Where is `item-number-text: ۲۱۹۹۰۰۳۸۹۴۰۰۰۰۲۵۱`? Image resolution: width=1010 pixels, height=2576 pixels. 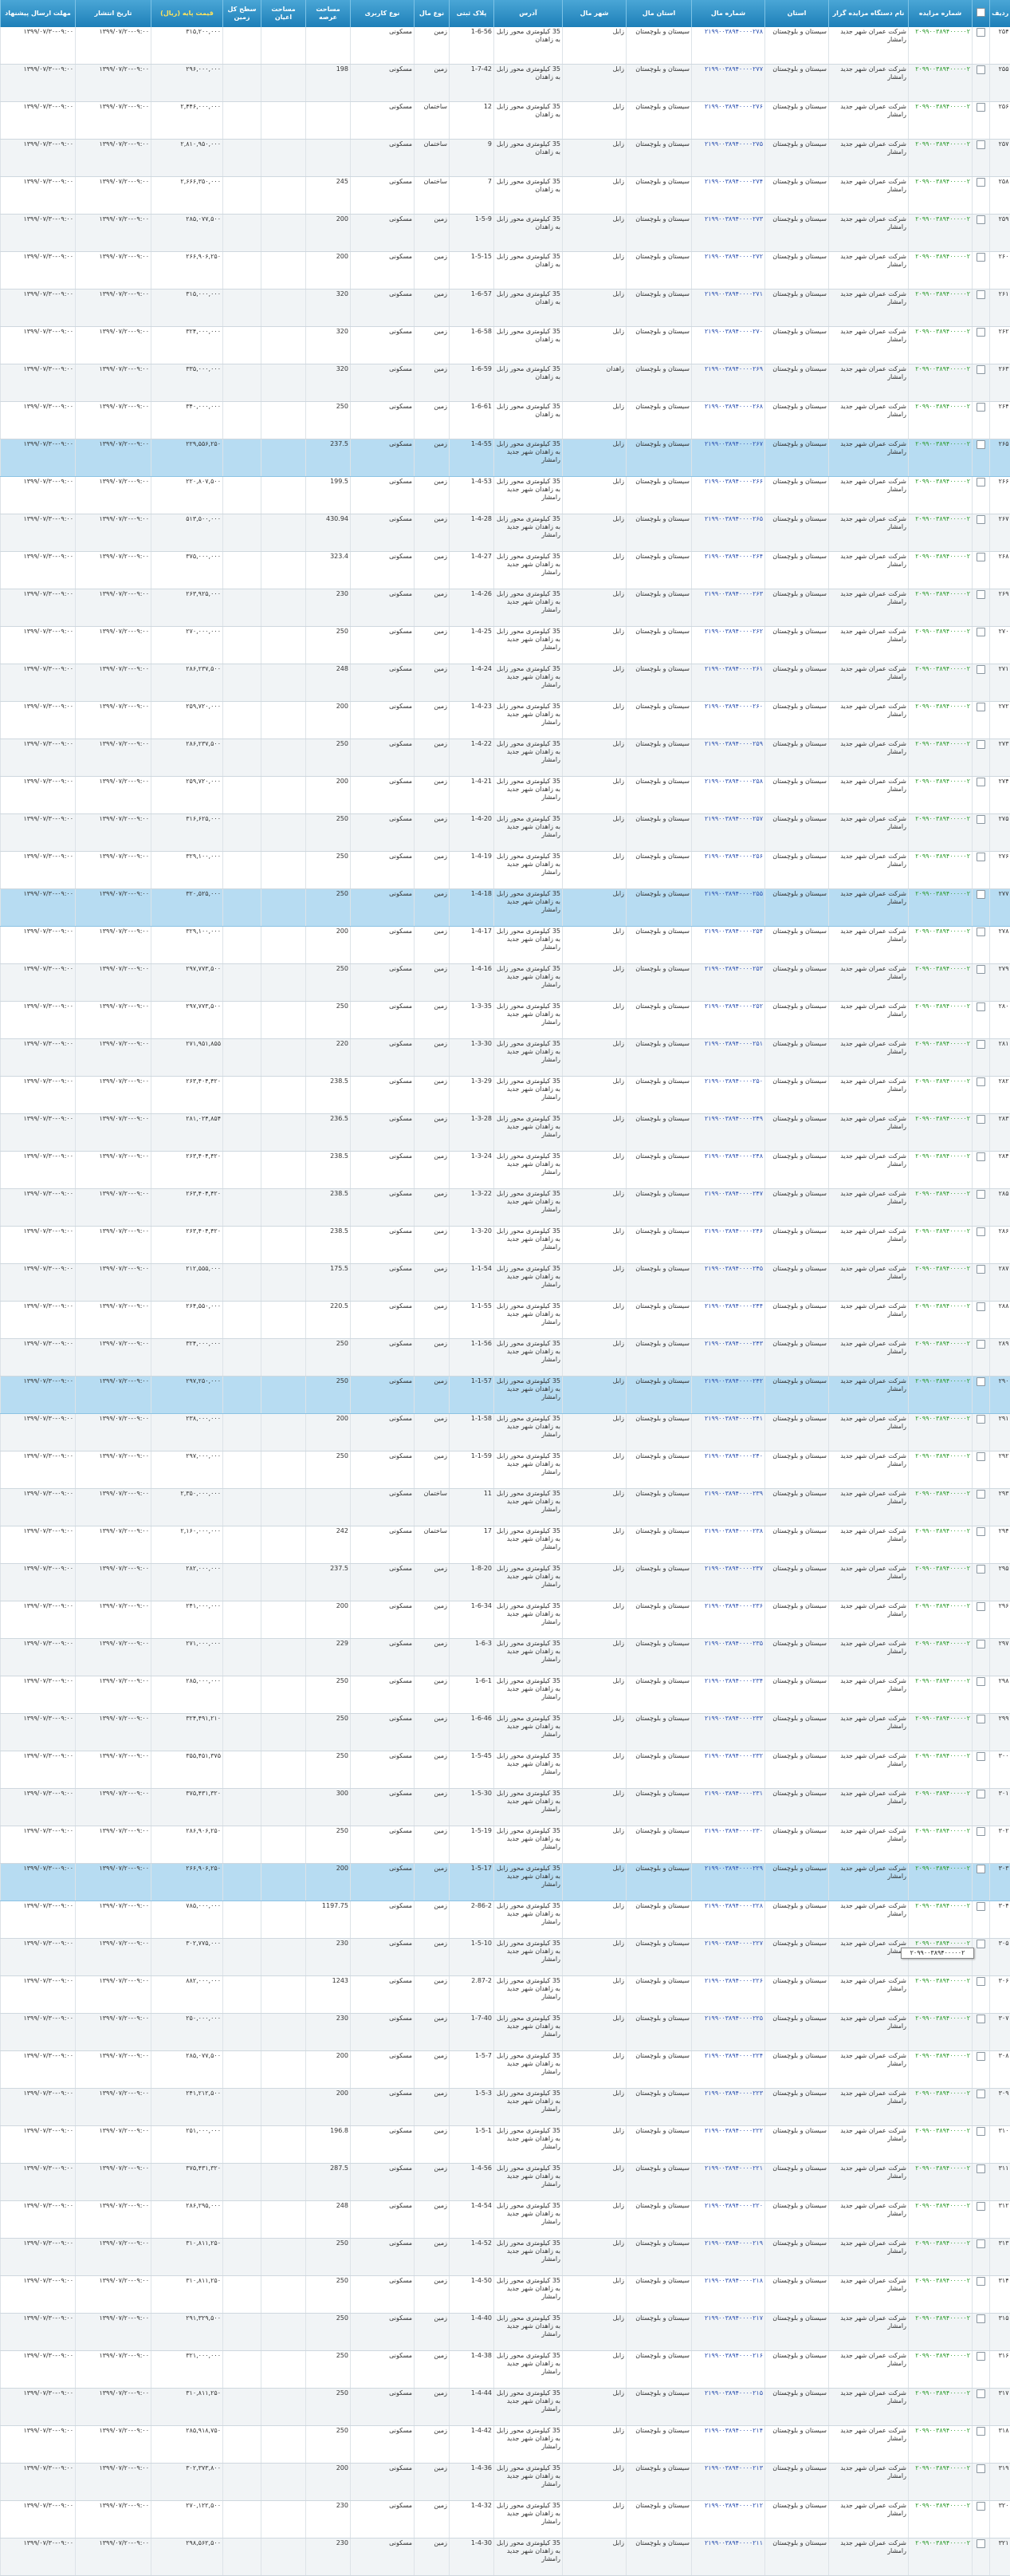 item-number-text: ۲۱۹۹۰۰۳۸۹۴۰۰۰۰۲۵۱ is located at coordinates (728, 1044).